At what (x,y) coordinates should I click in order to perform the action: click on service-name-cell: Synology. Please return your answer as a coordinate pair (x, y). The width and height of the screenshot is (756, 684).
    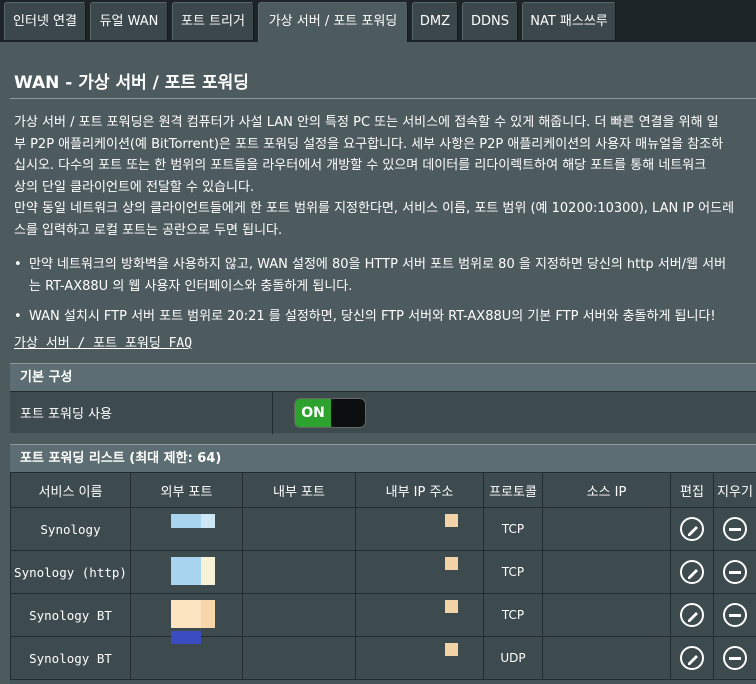
    Looking at the image, I should click on (70, 529).